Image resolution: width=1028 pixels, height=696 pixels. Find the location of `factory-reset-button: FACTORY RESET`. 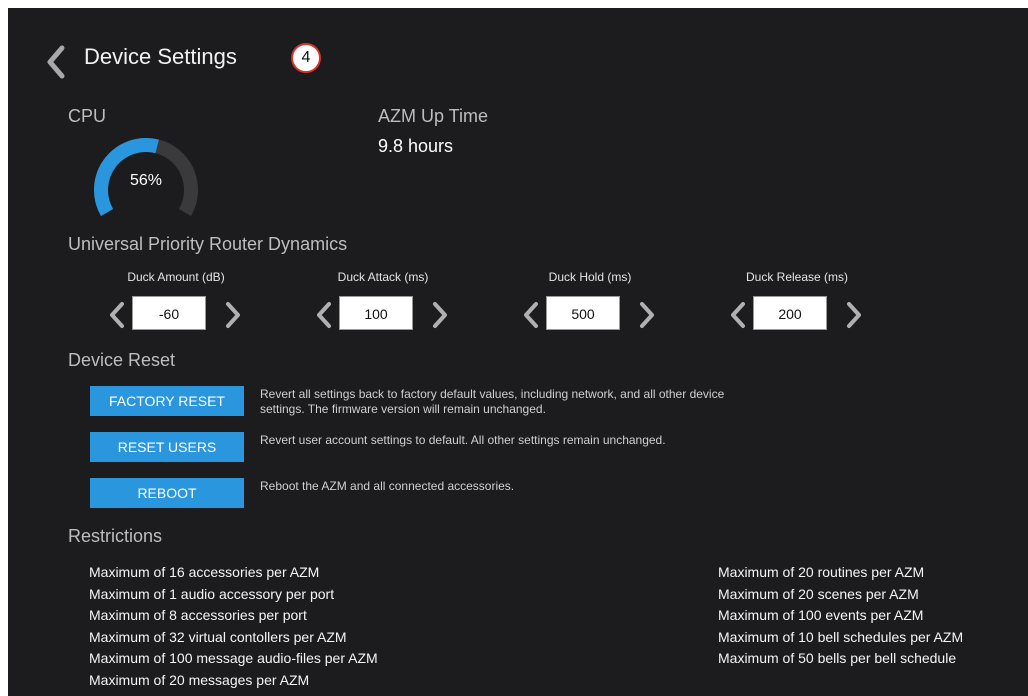

factory-reset-button: FACTORY RESET is located at coordinates (167, 401).